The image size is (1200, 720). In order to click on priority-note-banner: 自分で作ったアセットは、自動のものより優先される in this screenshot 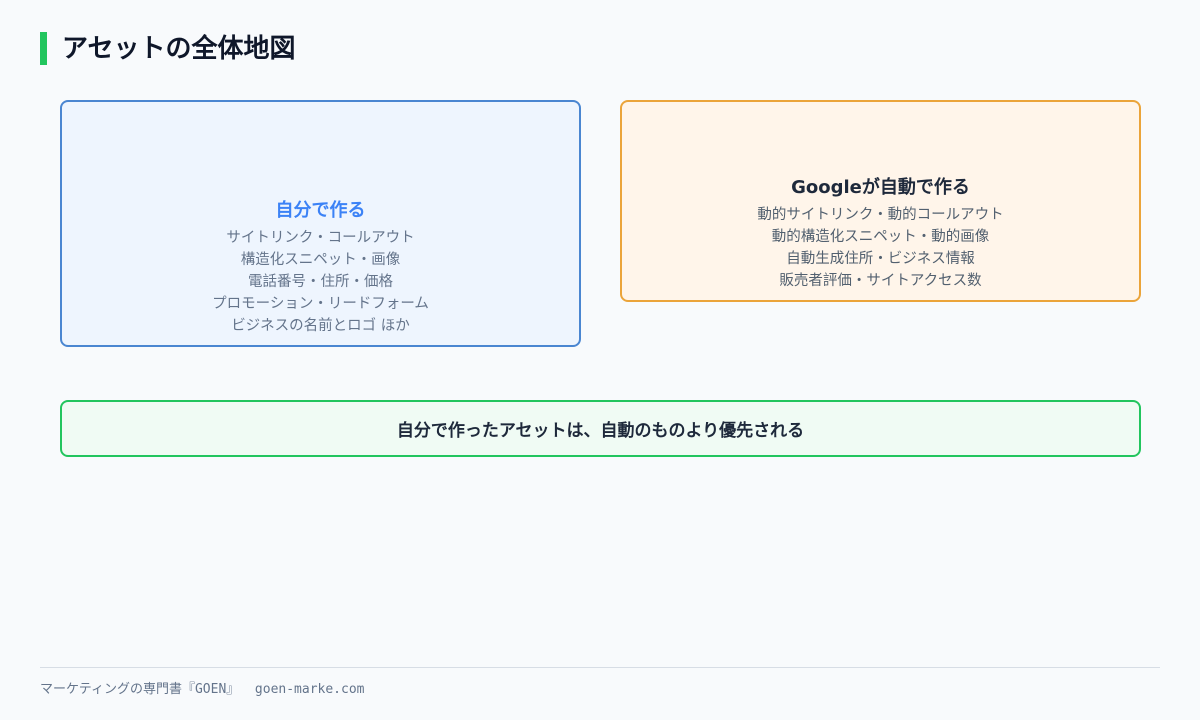, I will do `click(600, 428)`.